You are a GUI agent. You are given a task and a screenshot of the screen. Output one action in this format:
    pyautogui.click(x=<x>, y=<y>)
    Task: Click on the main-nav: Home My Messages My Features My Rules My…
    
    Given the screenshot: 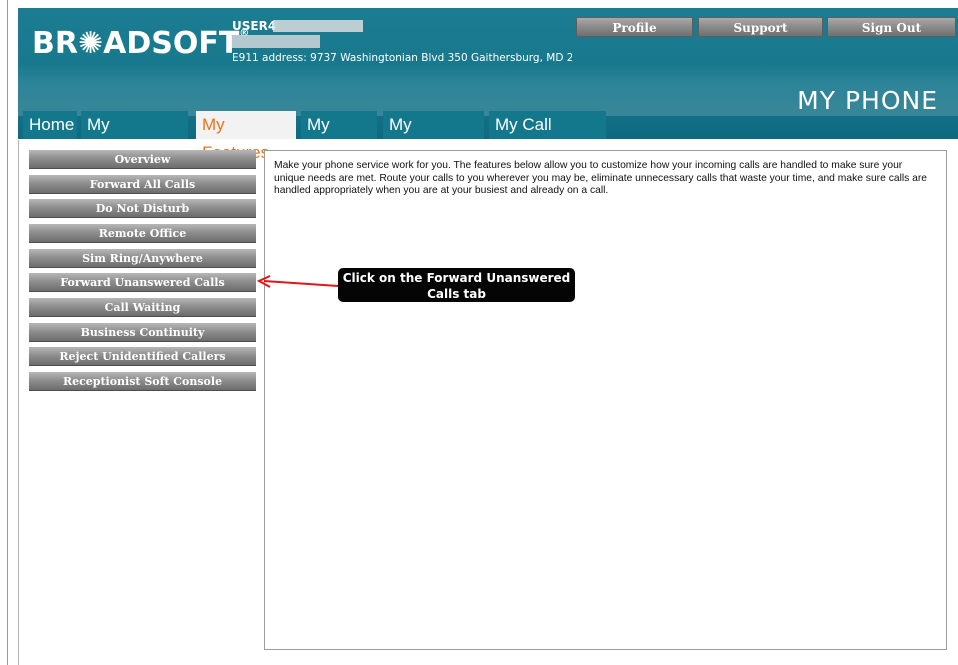 What is the action you would take?
    pyautogui.click(x=488, y=135)
    